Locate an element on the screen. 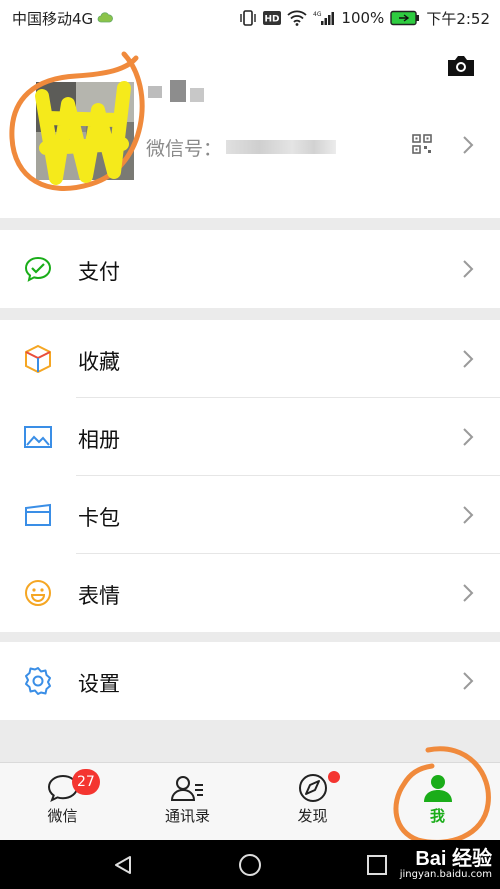  menu-item-pay: 支付 is located at coordinates (250, 269).